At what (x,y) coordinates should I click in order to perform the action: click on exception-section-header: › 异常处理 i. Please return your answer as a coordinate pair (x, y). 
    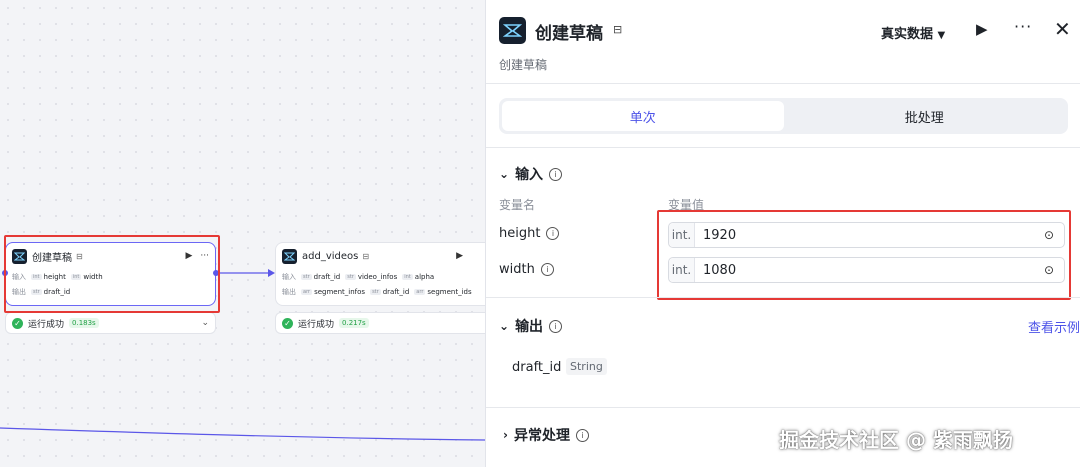
    Looking at the image, I should click on (546, 435).